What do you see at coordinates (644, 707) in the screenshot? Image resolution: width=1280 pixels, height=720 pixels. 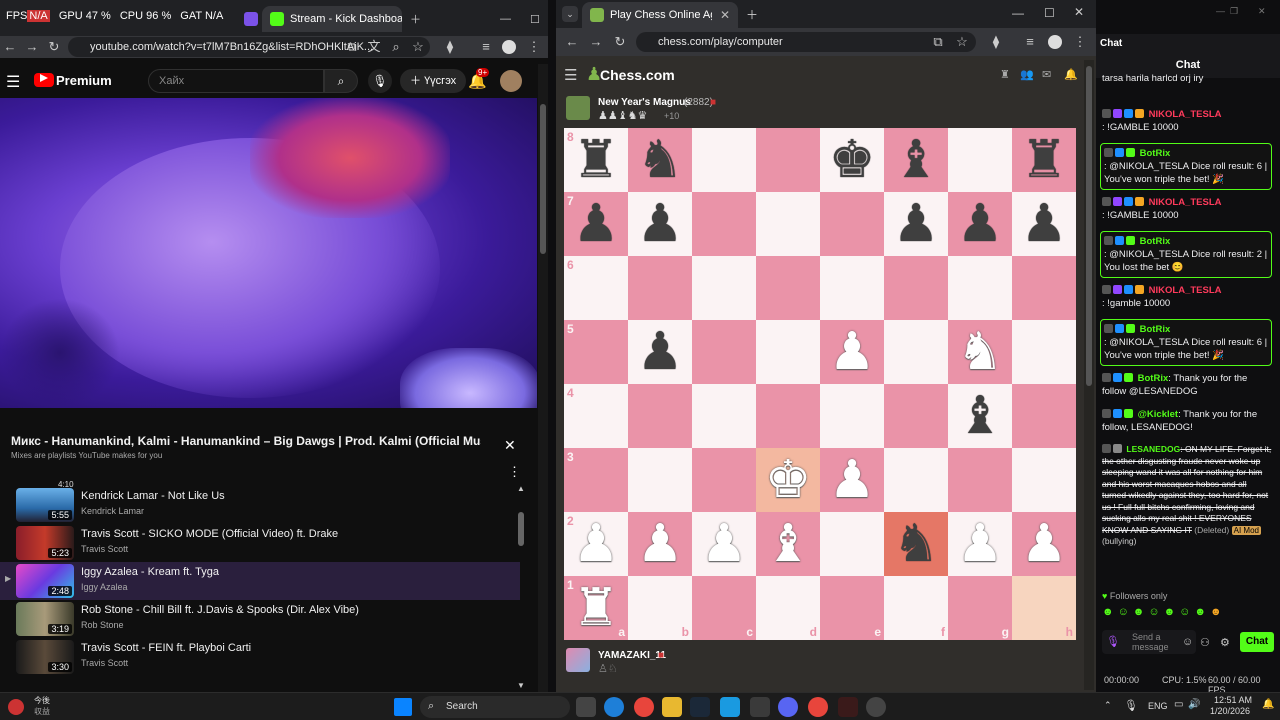 I see `chrome-icon` at bounding box center [644, 707].